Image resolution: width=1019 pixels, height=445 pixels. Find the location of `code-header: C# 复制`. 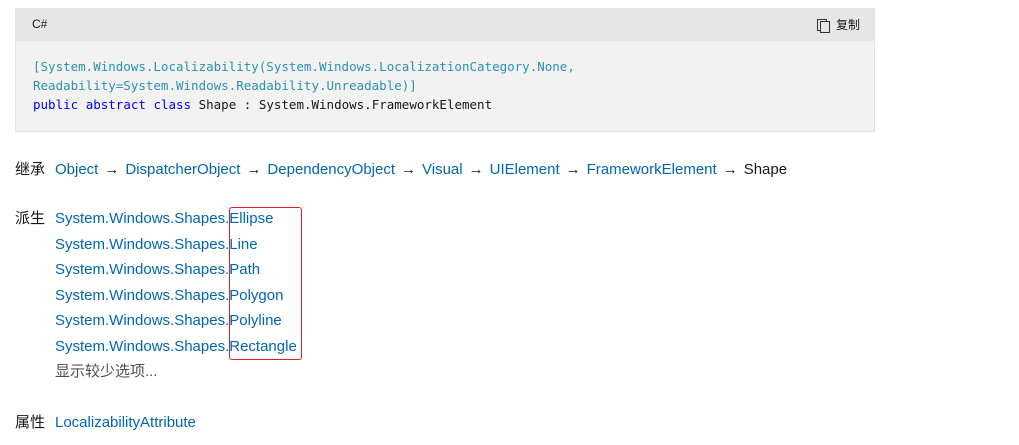

code-header: C# 复制 is located at coordinates (445, 25).